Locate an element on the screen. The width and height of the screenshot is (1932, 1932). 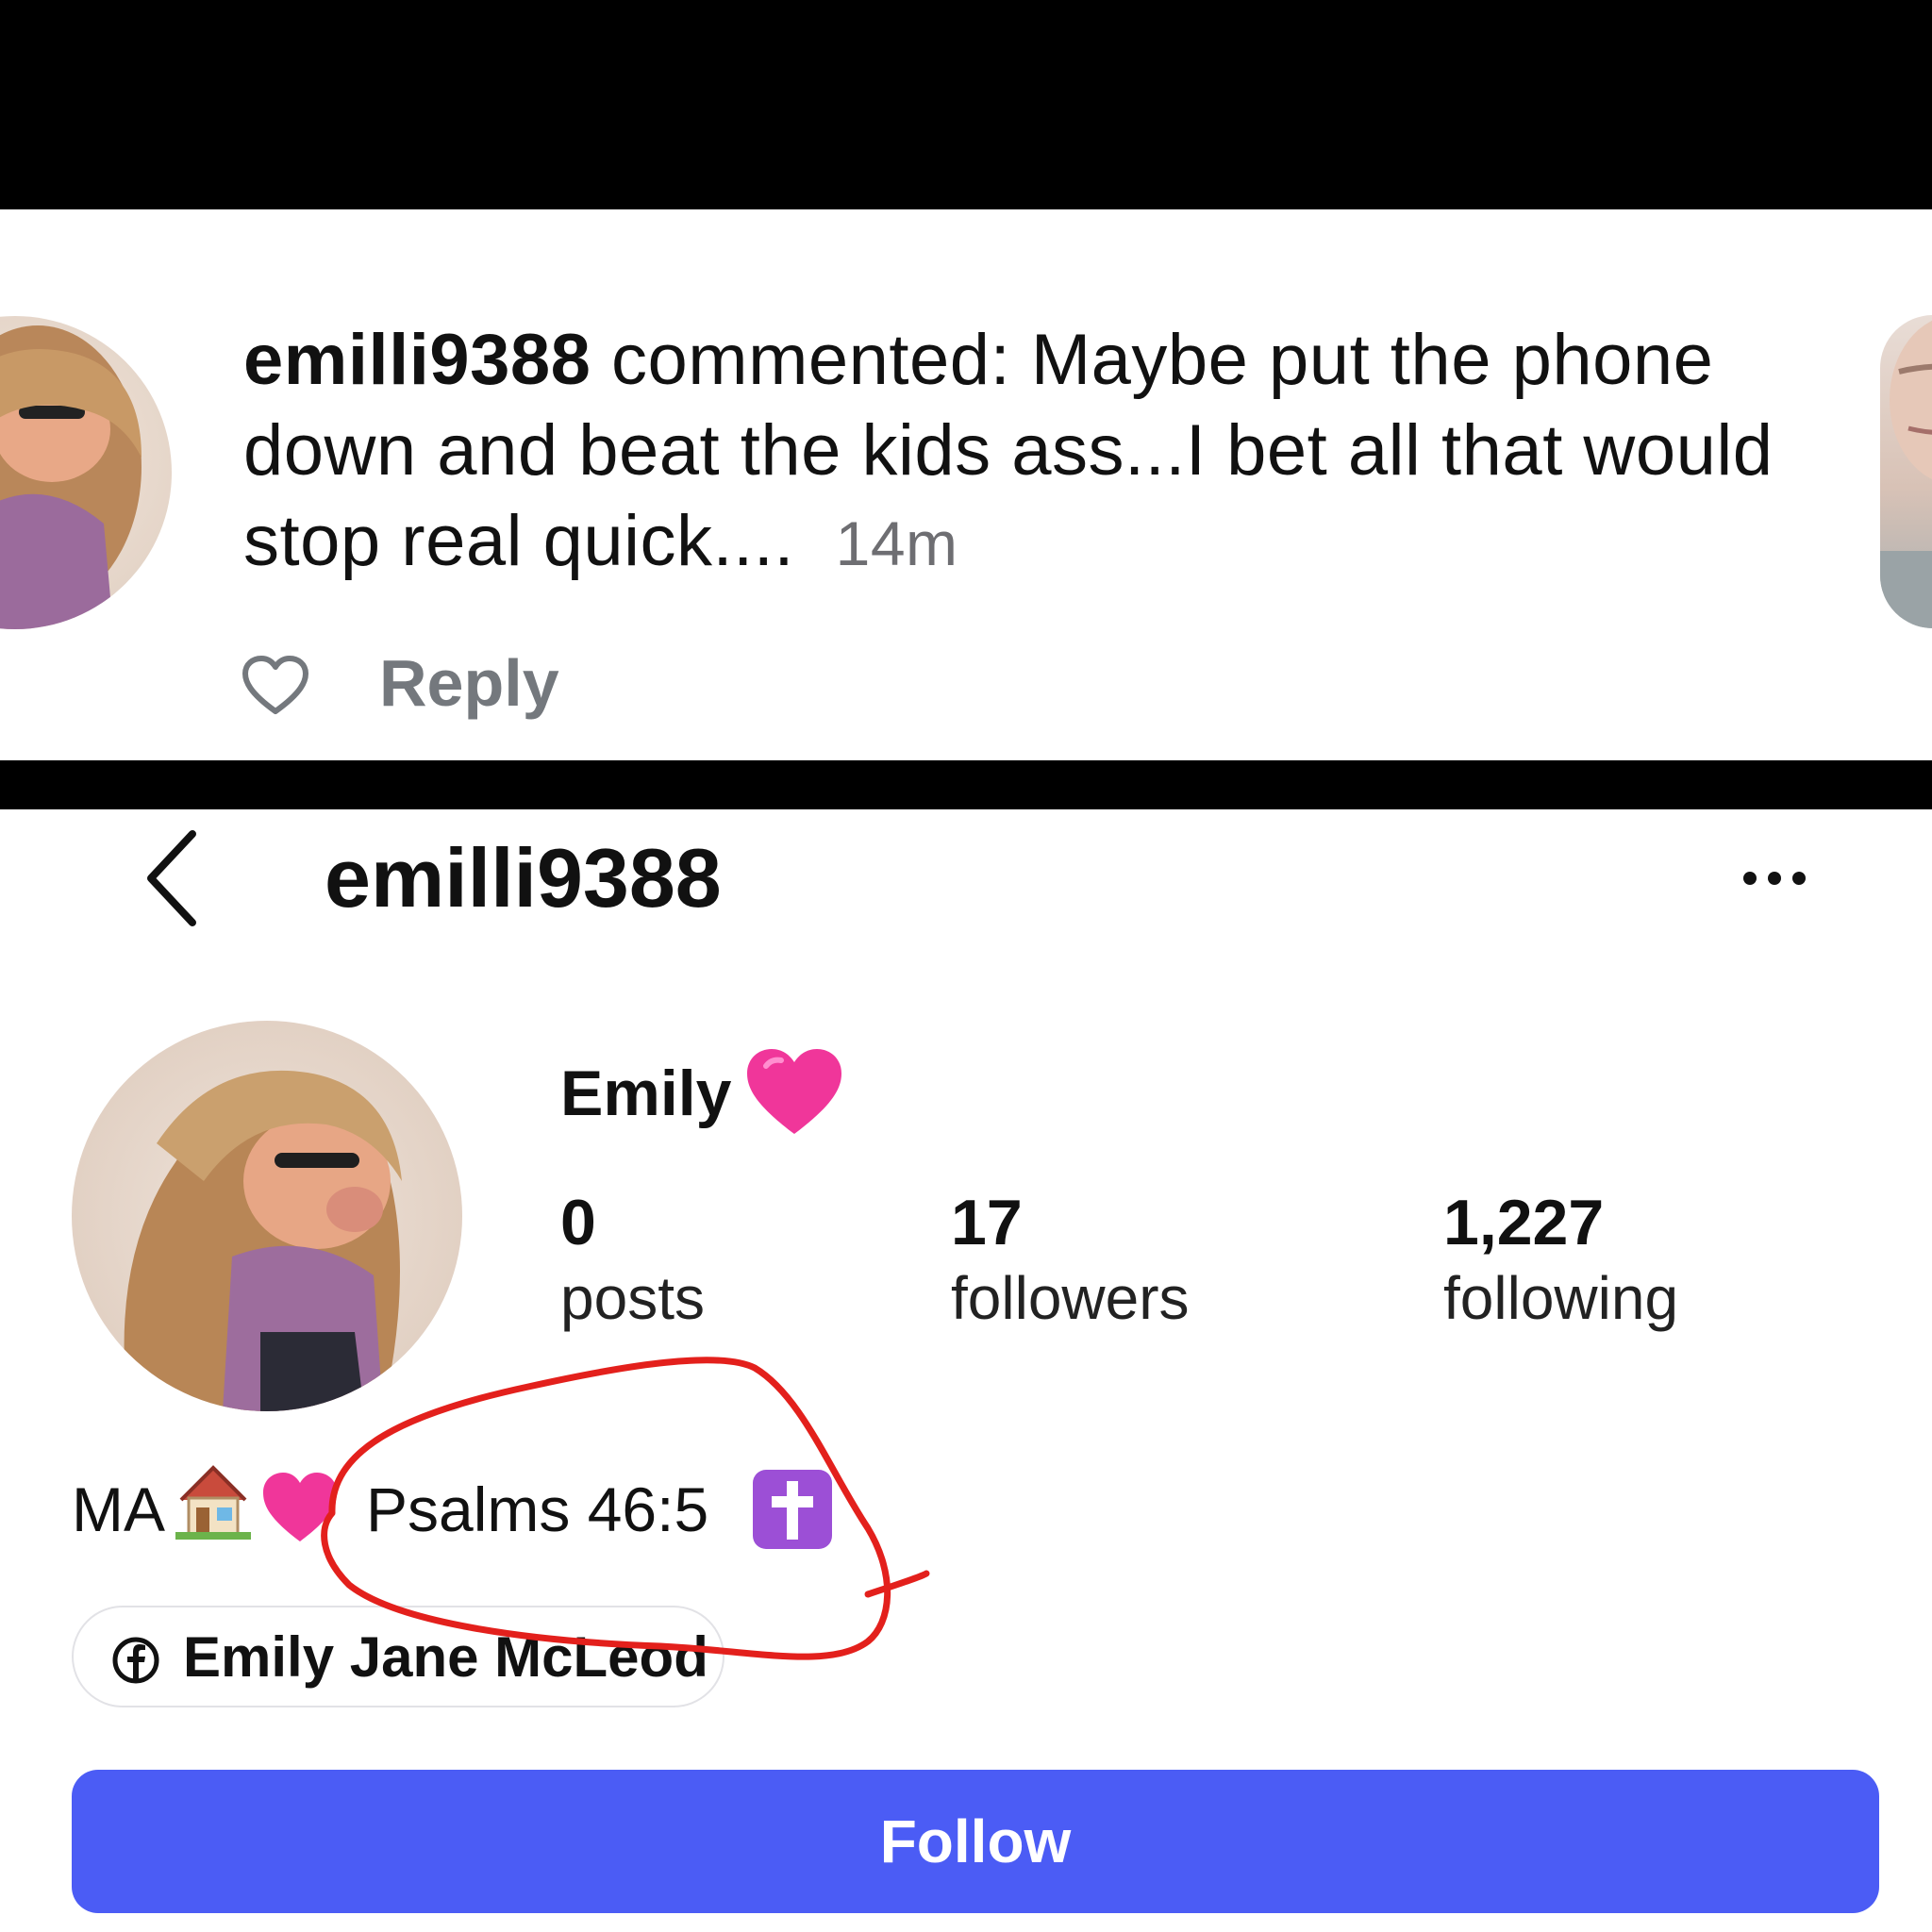
profile-header-username: emilli9388 is located at coordinates (523, 877).